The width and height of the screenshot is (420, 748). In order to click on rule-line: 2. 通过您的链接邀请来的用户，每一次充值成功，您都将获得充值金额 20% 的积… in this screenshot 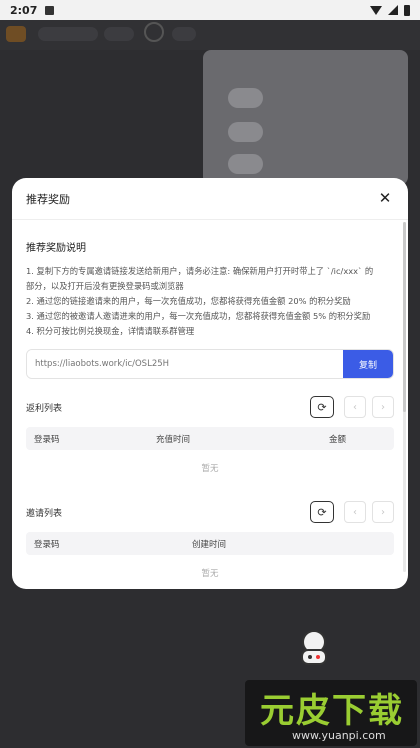, I will do `click(188, 301)`.